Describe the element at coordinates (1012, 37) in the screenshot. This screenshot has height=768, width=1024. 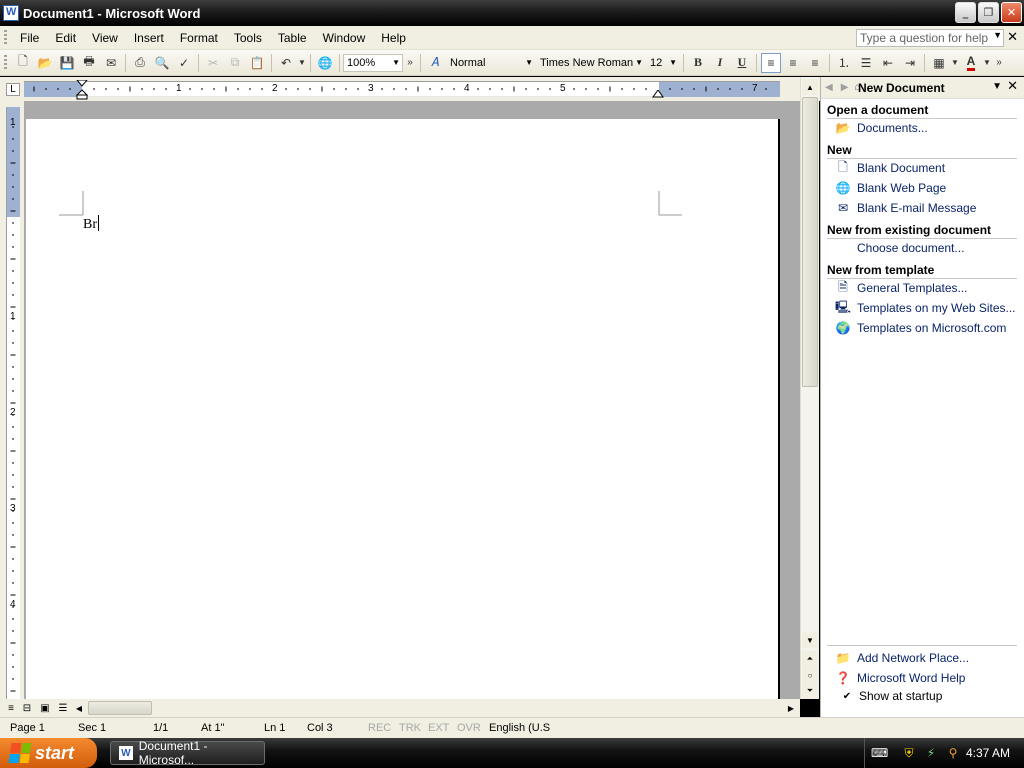
I see `close-document-icon: ✕` at that location.